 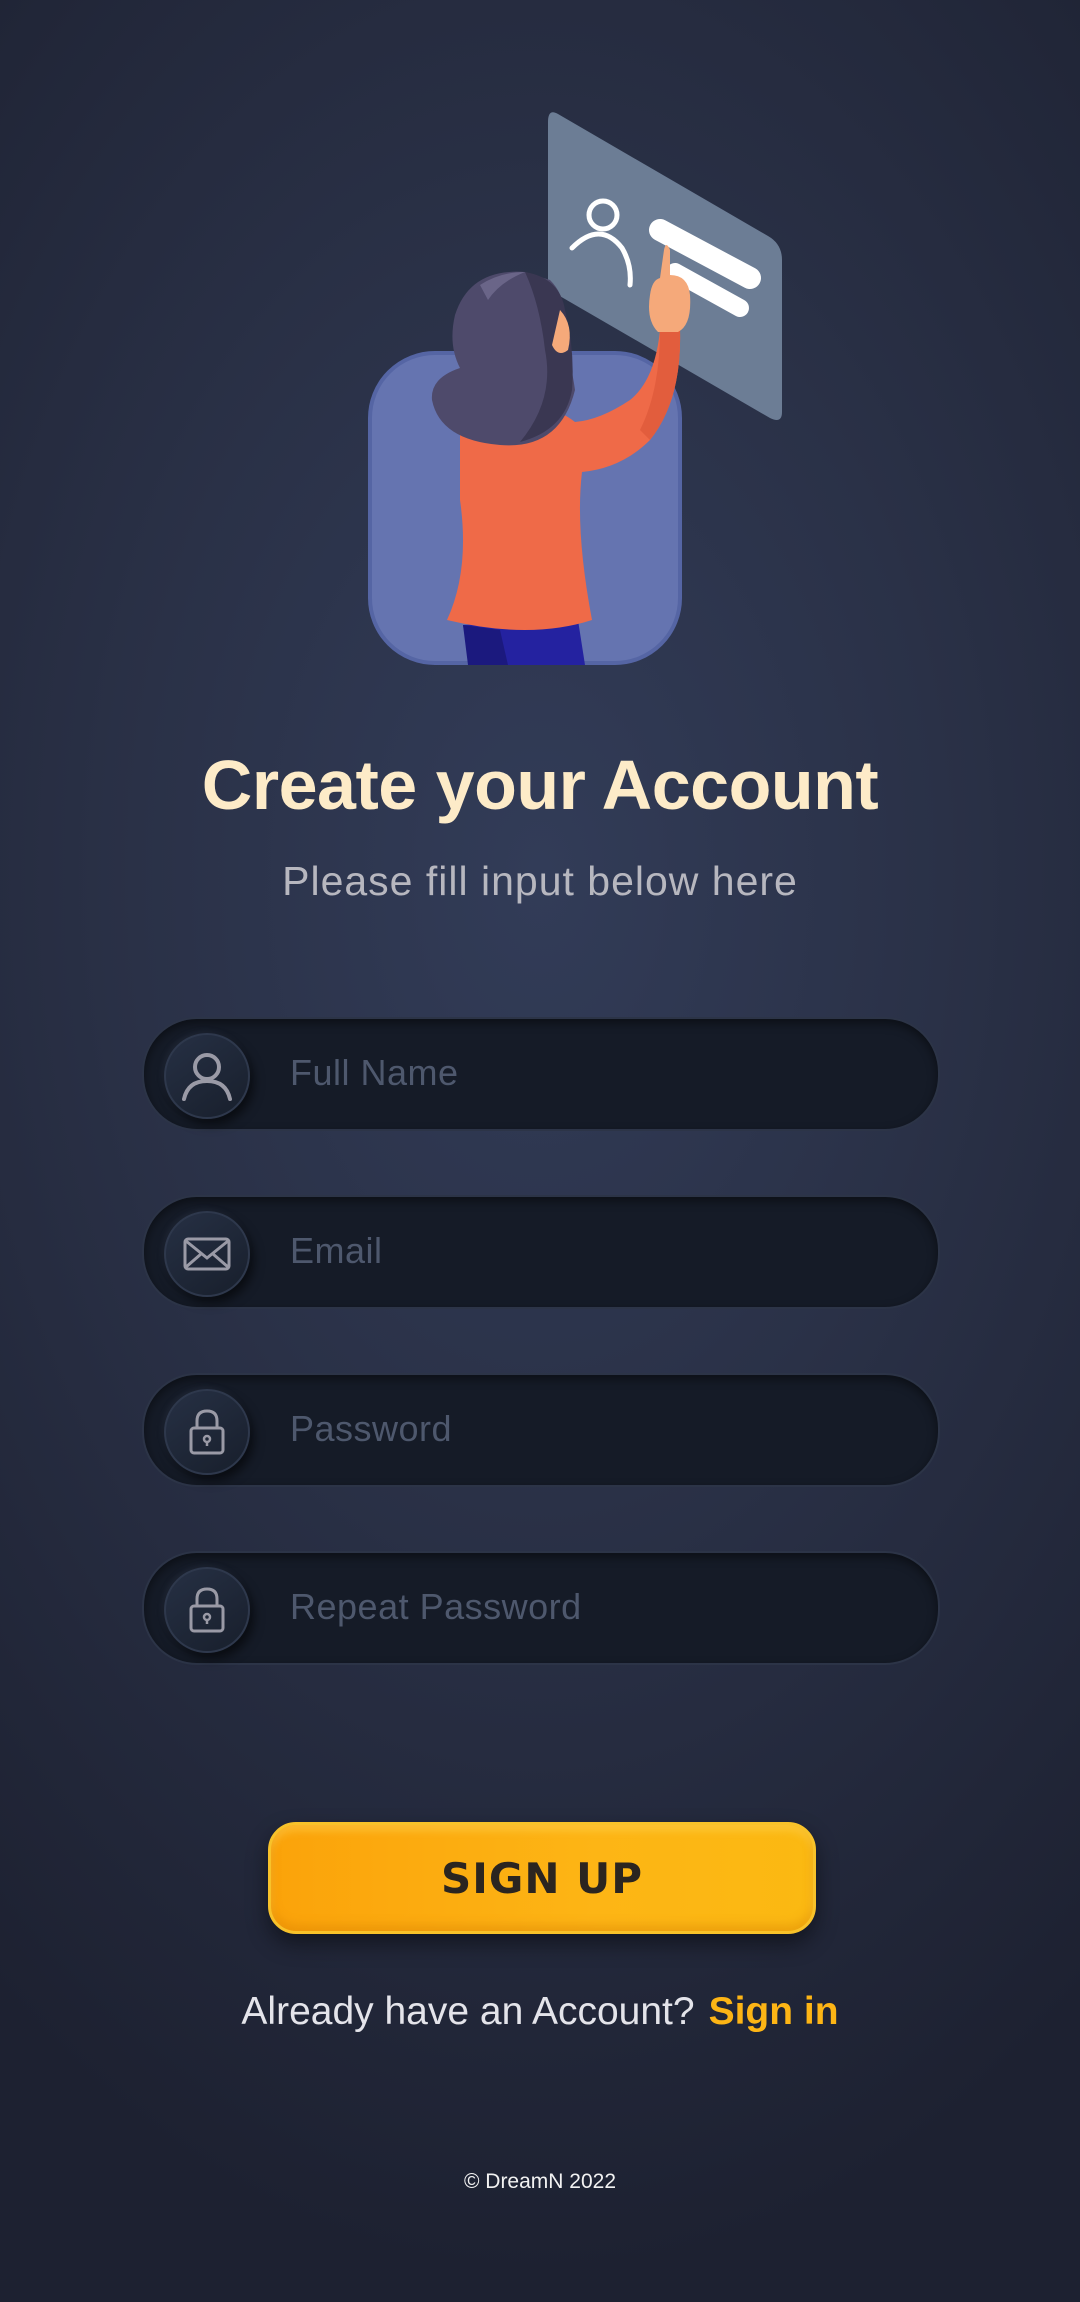 What do you see at coordinates (600, 1429) in the screenshot?
I see `password-input` at bounding box center [600, 1429].